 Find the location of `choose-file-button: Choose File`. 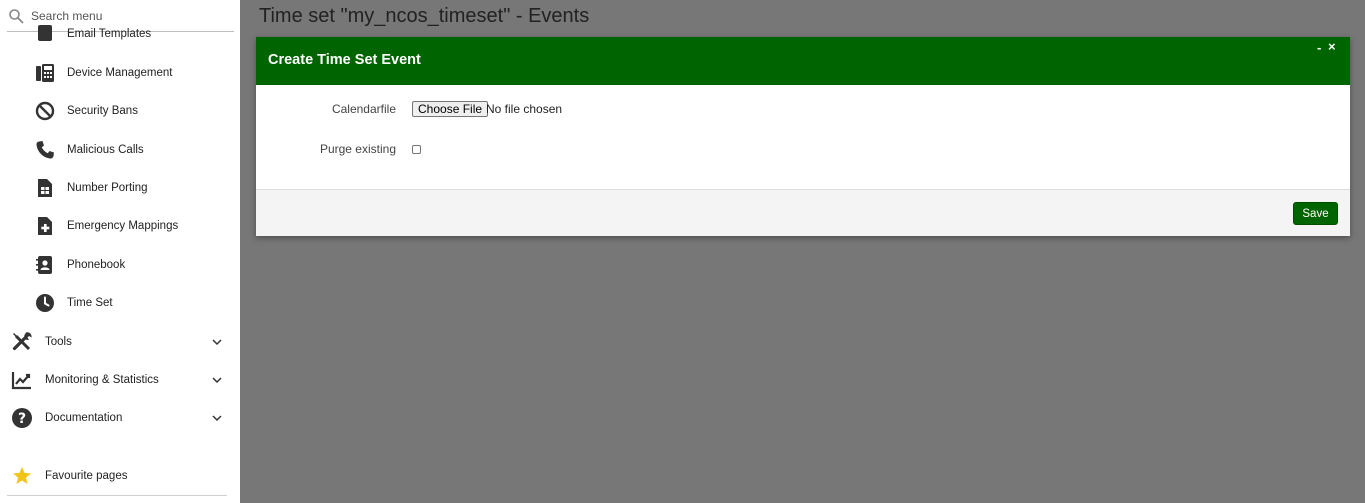

choose-file-button: Choose File is located at coordinates (450, 109).